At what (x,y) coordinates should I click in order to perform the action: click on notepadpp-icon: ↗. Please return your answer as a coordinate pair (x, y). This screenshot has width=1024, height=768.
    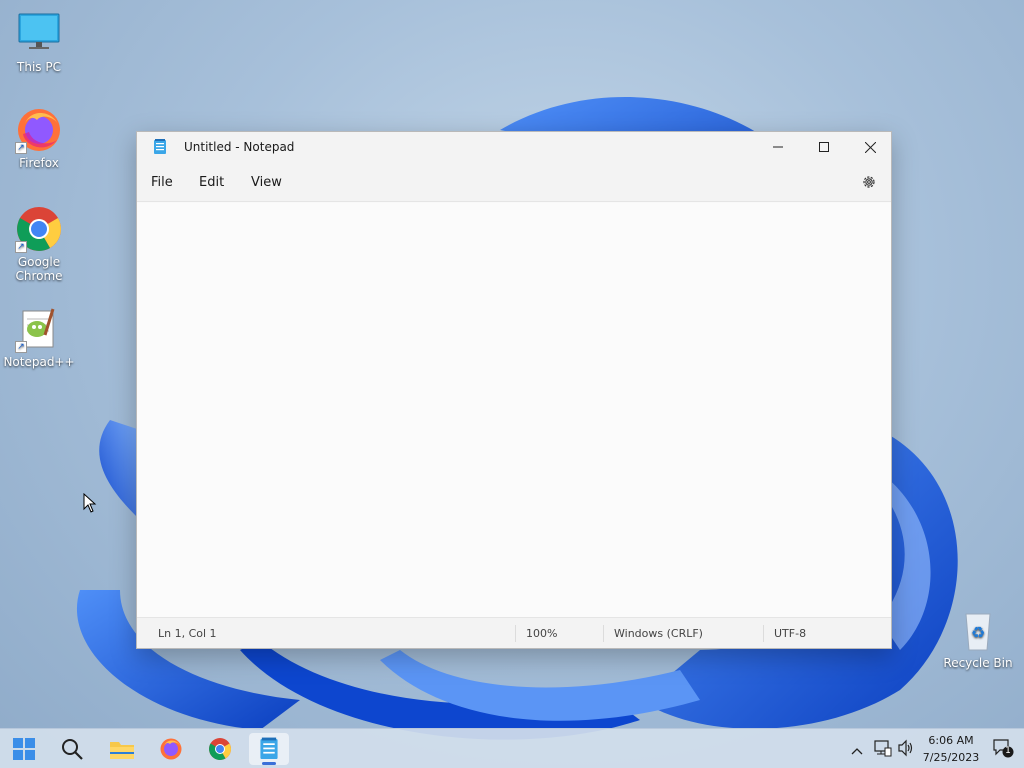
    Looking at the image, I should click on (39, 329).